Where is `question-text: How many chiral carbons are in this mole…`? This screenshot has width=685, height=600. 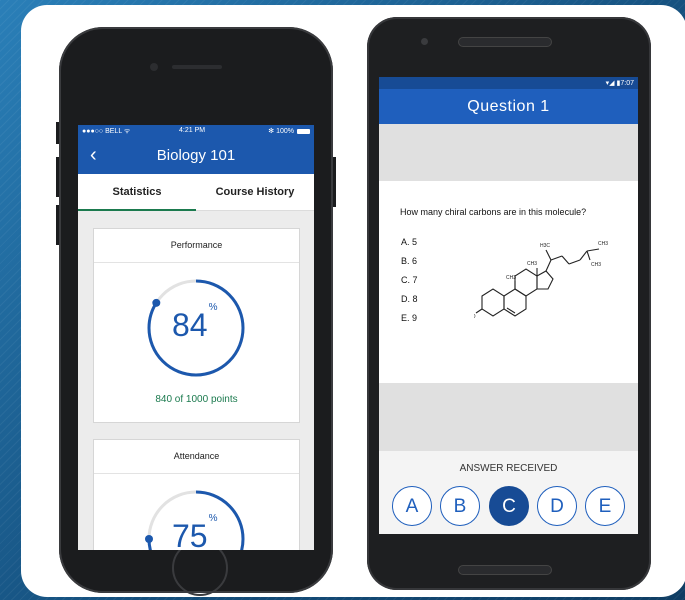
question-text: How many chiral carbons are in this mole… is located at coordinates (493, 212).